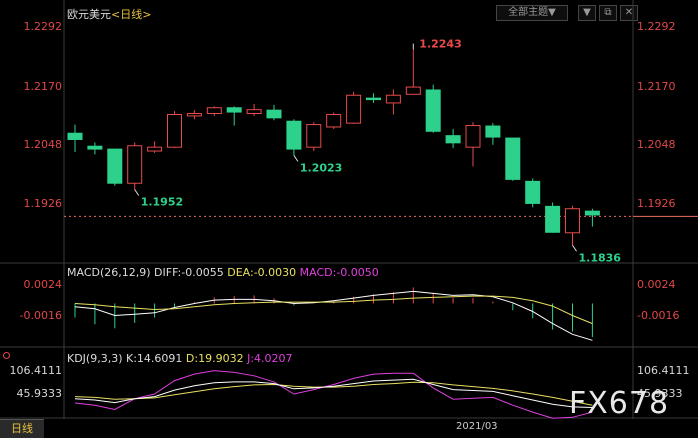 This screenshot has width=698, height=438. What do you see at coordinates (162, 201) in the screenshot?
I see `annotation-low-1: 1.1952` at bounding box center [162, 201].